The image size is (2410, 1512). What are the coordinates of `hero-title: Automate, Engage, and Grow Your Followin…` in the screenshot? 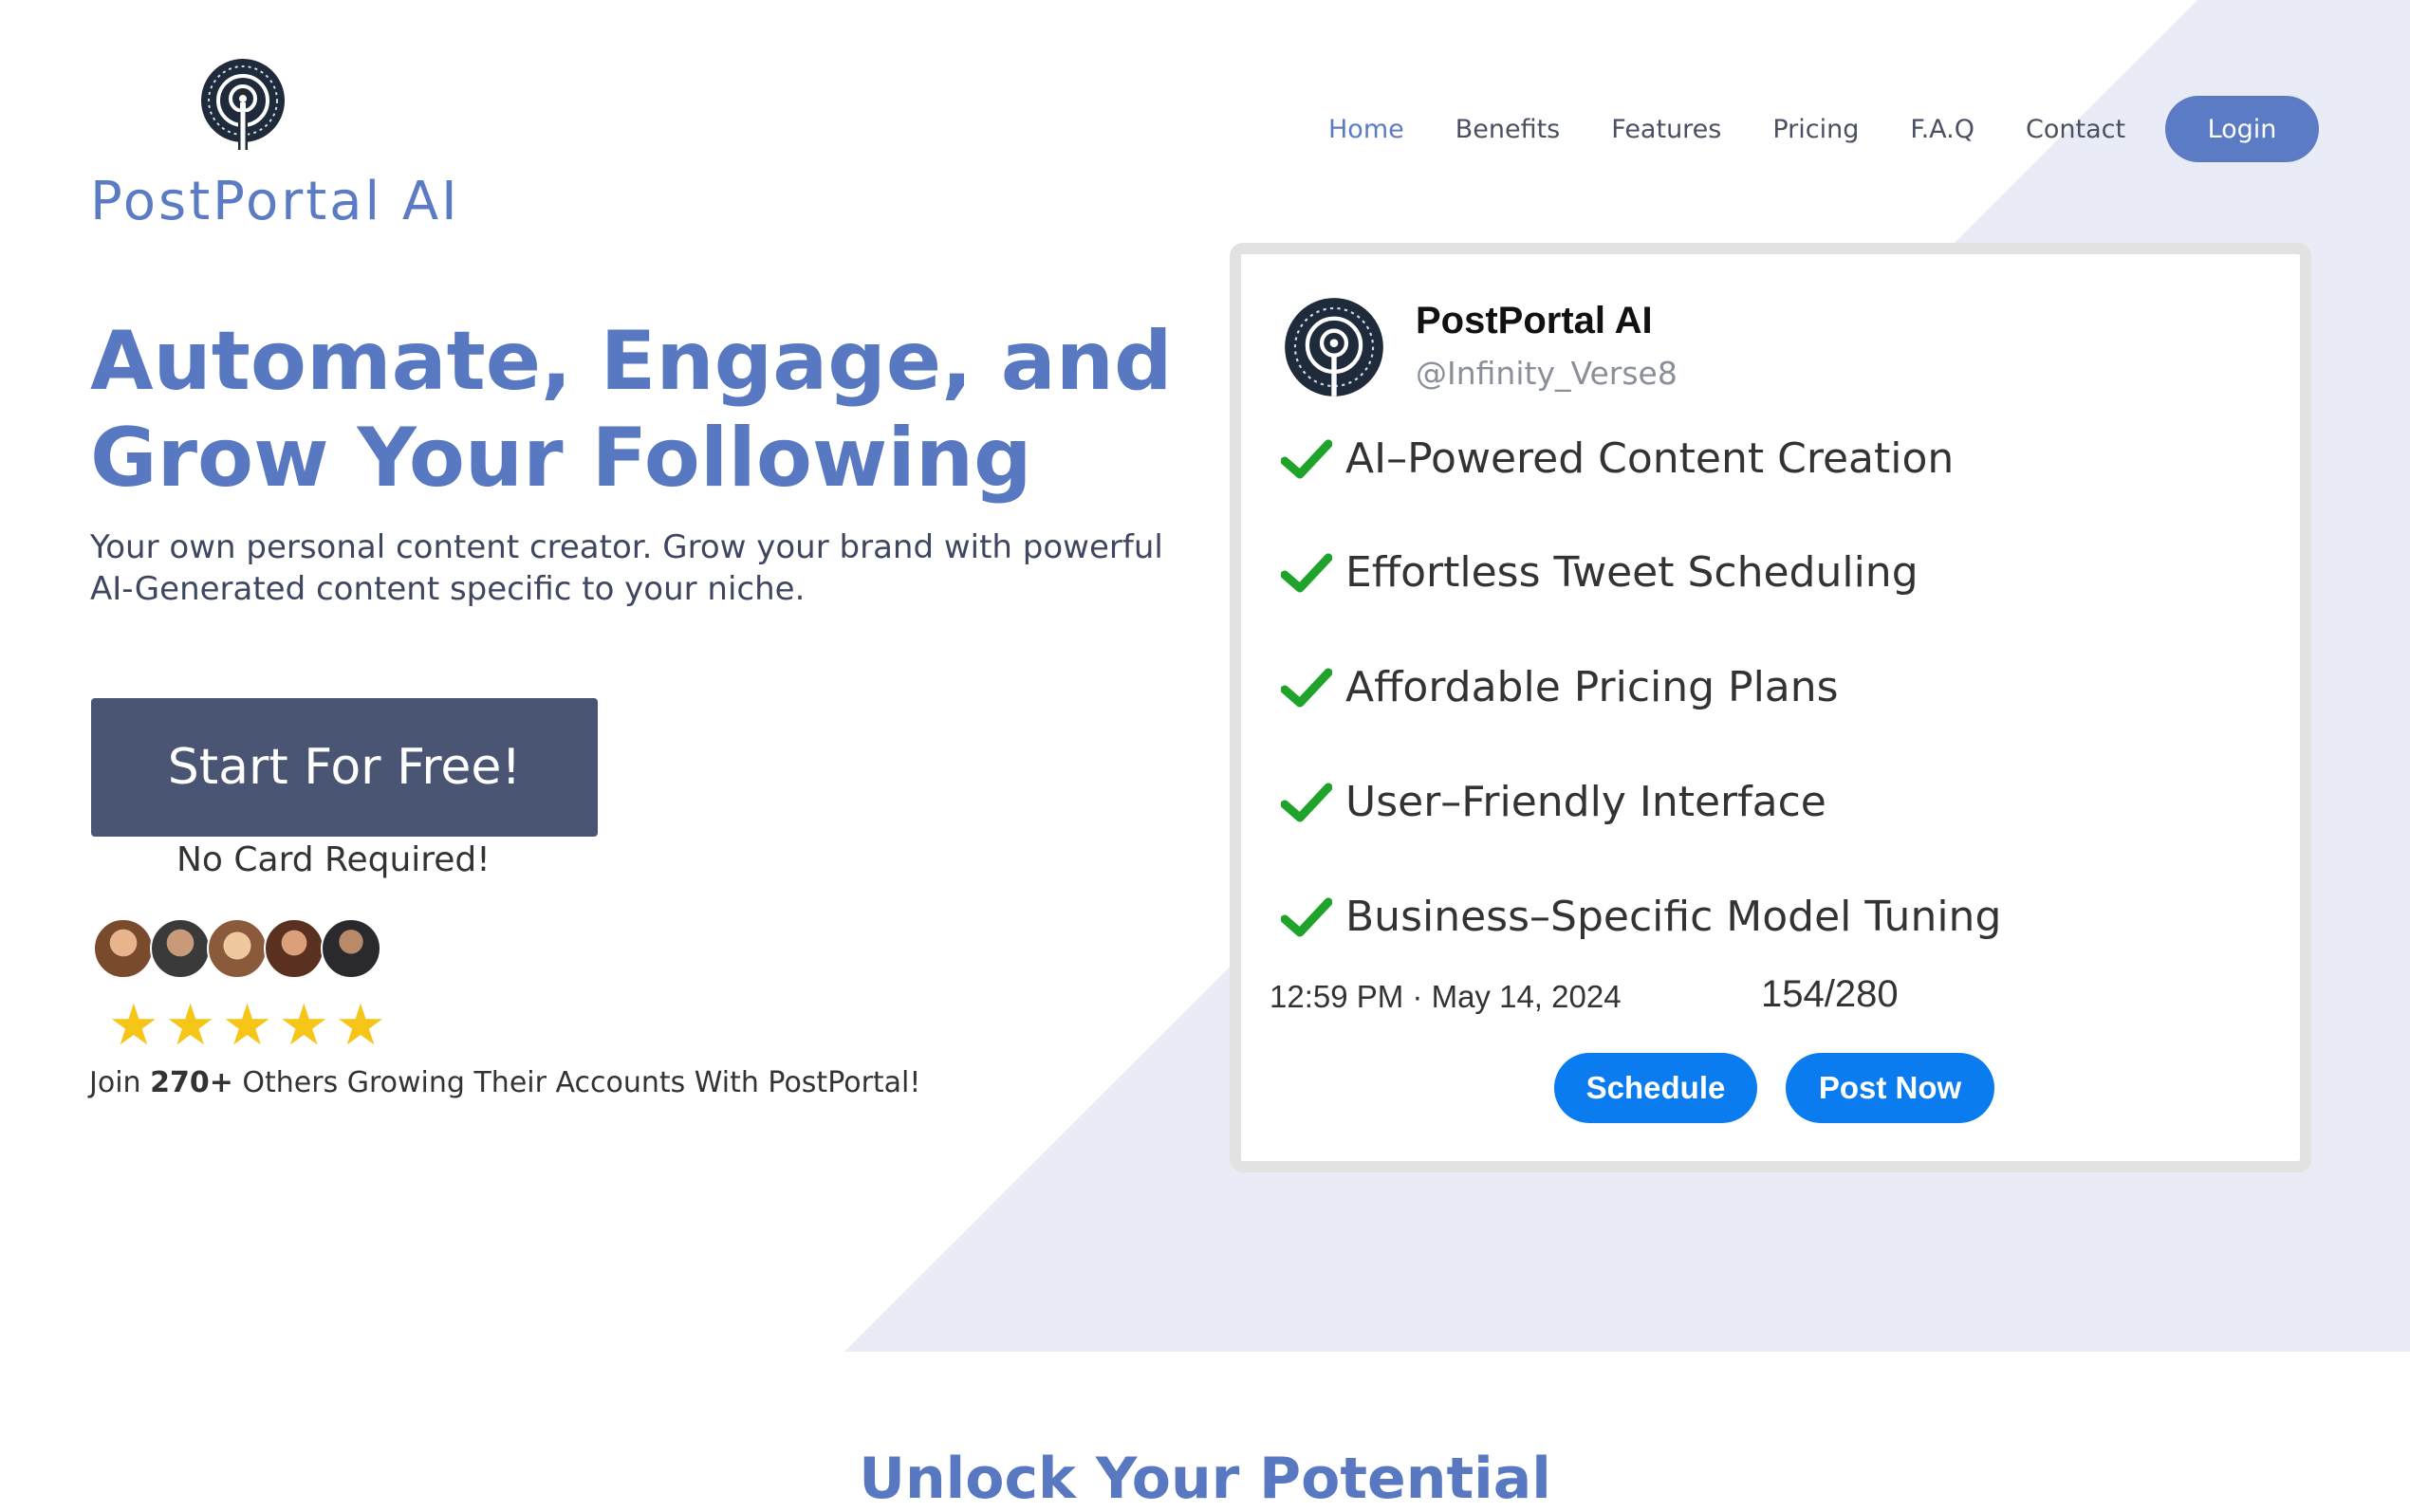 It's located at (635, 410).